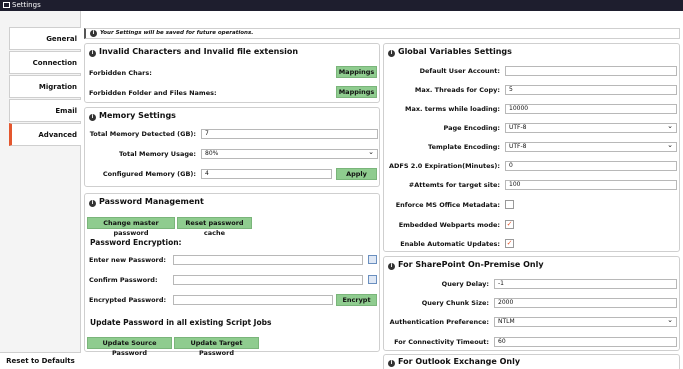 The height and width of the screenshot is (369, 683). I want to click on page-encoding-select: UTF-8, so click(591, 127).